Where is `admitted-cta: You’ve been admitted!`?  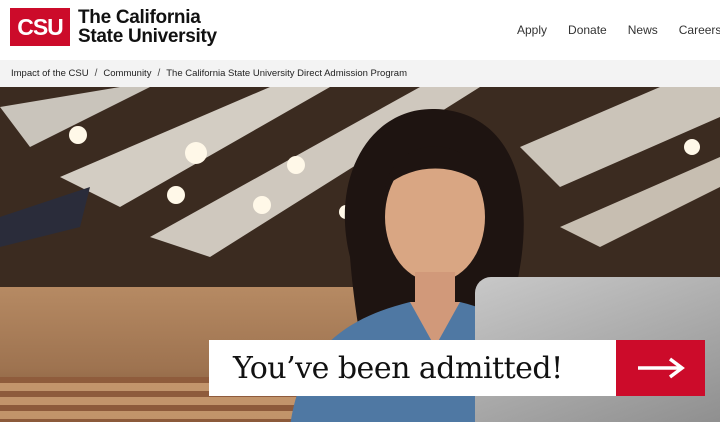
admitted-cta: You’ve been admitted! is located at coordinates (457, 368).